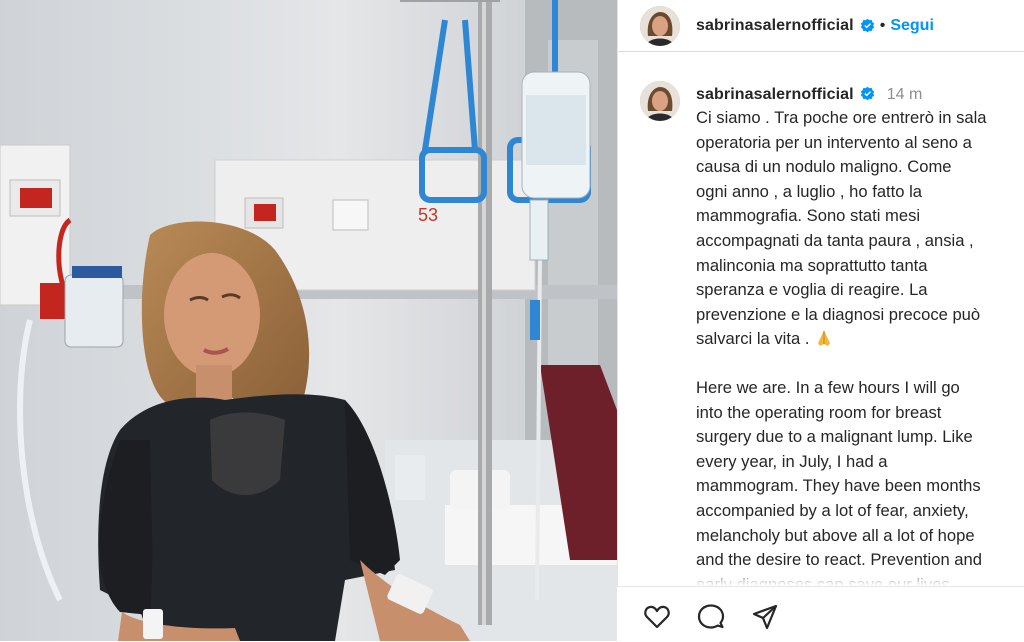 The image size is (1024, 642). I want to click on avatar, so click(660, 25).